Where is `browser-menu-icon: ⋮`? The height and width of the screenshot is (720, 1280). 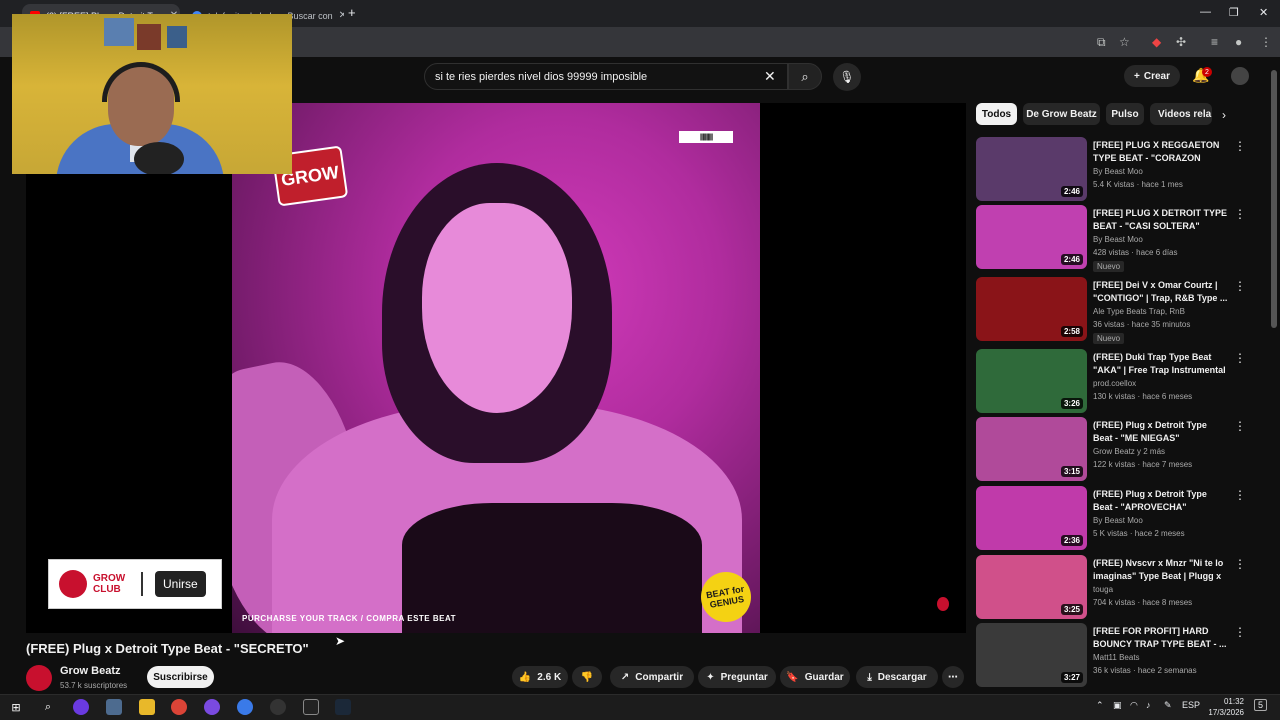 browser-menu-icon: ⋮ is located at coordinates (1266, 42).